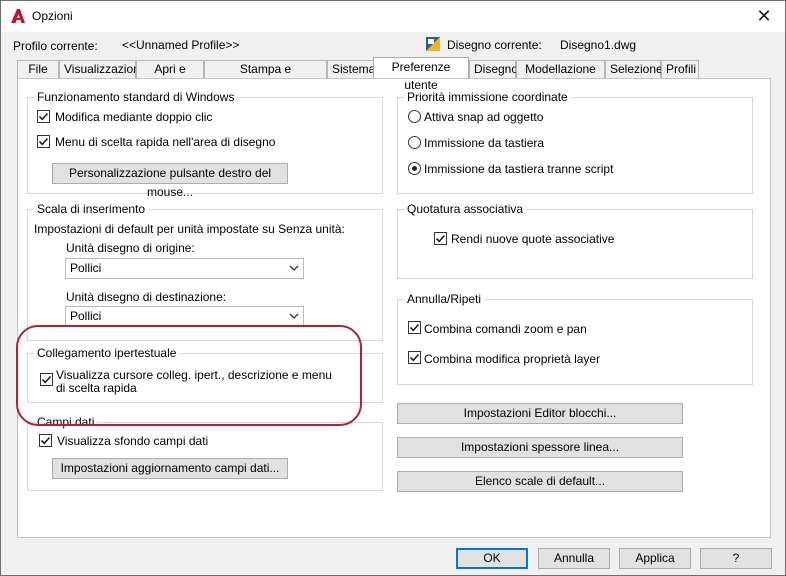 Image resolution: width=786 pixels, height=576 pixels. What do you see at coordinates (170, 76) in the screenshot?
I see `tab-apri-salva: Apri e salva` at bounding box center [170, 76].